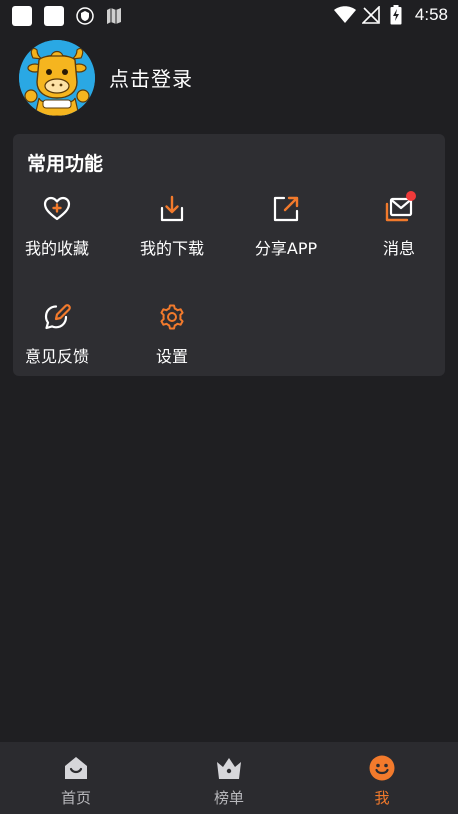  Describe the element at coordinates (57, 343) in the screenshot. I see `feedback-button: 意见反馈` at that location.